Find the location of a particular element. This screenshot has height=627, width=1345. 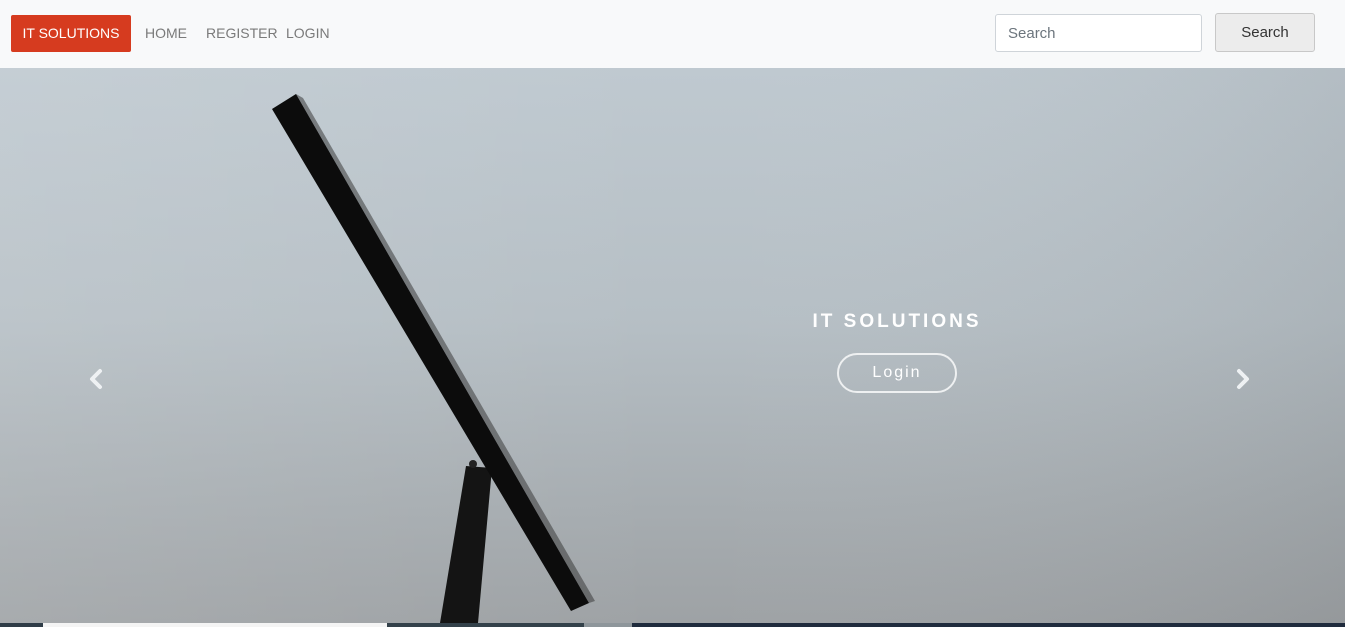

carousel-prev-button is located at coordinates (96, 379).